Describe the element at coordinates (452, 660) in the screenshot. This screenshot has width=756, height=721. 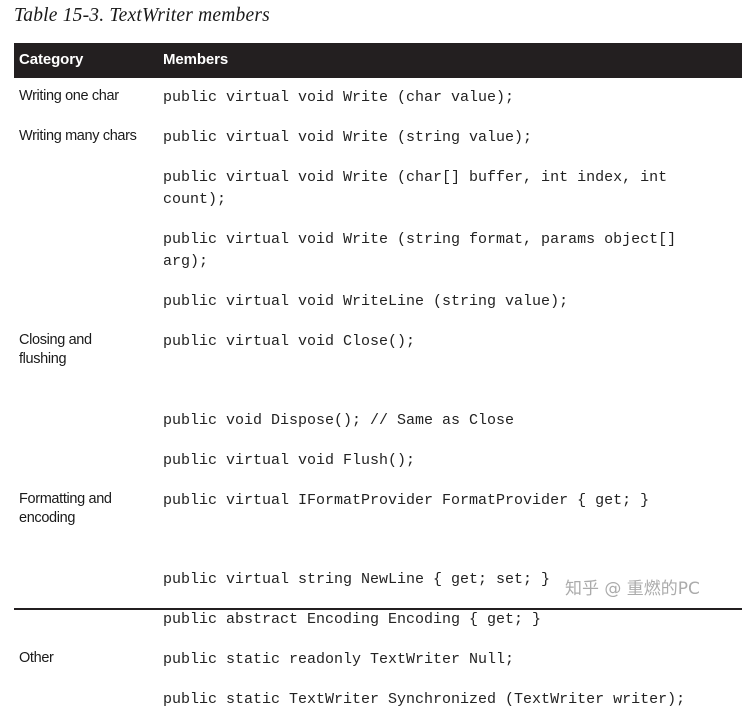
I see `cell-members: public static readonly TextWriter Null;` at that location.